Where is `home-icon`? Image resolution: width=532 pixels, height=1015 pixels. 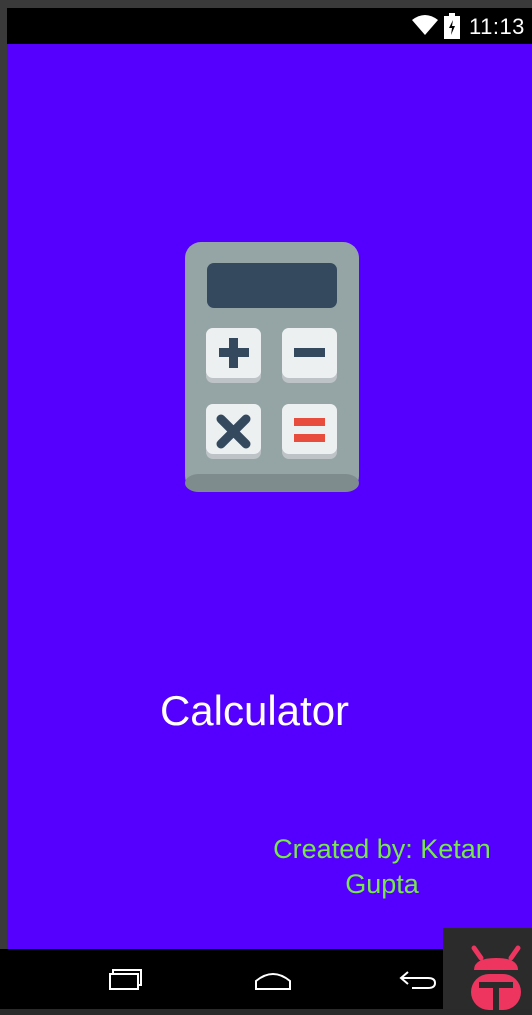 home-icon is located at coordinates (273, 980).